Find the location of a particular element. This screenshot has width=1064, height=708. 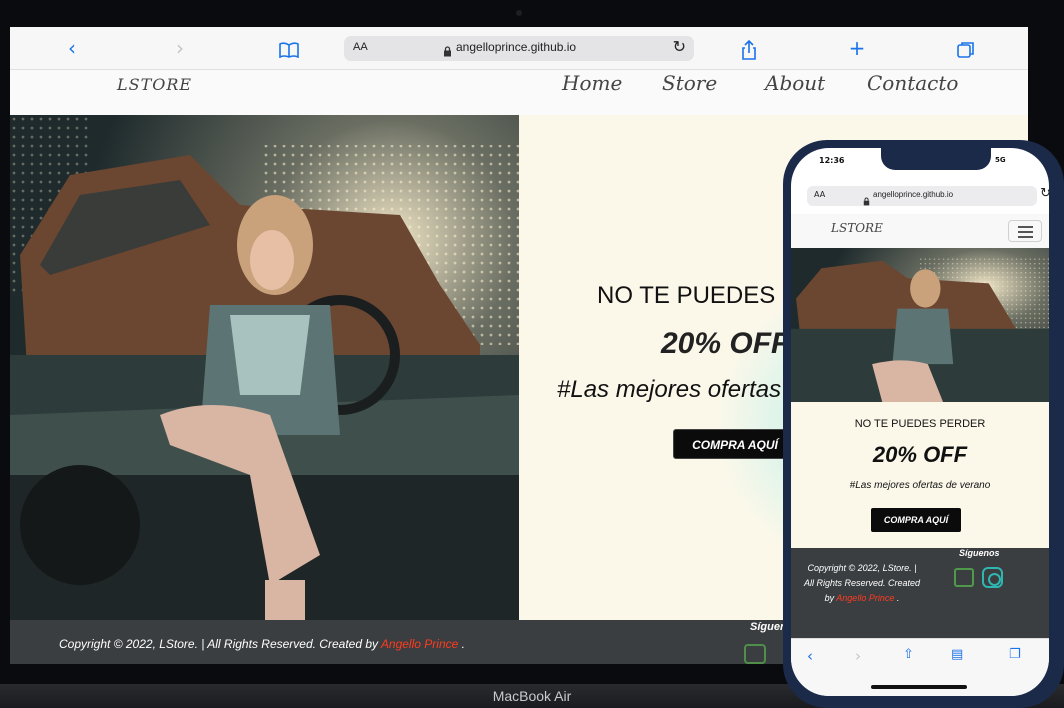

mobile-hero-photo is located at coordinates (920, 325).